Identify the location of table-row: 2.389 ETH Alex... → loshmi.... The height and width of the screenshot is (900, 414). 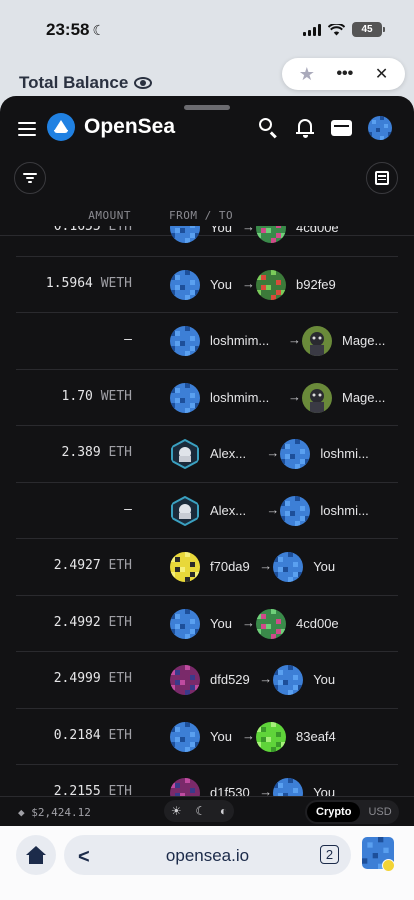
(207, 454).